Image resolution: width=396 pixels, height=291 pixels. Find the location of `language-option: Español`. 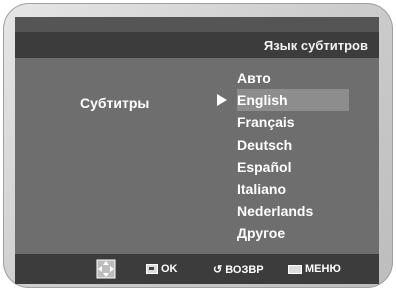

language-option: Español is located at coordinates (293, 167).